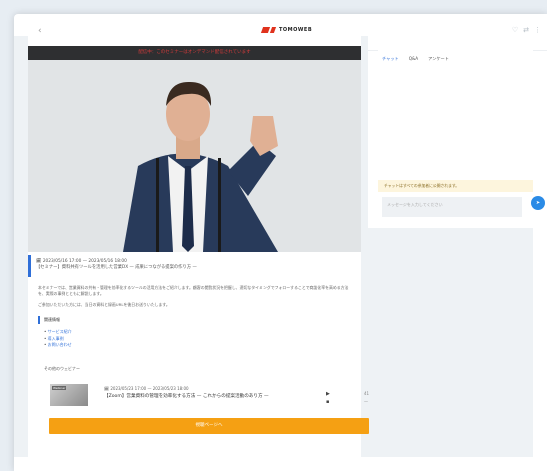 The width and height of the screenshot is (547, 471). Describe the element at coordinates (328, 394) in the screenshot. I see `play-icon: ▶` at that location.